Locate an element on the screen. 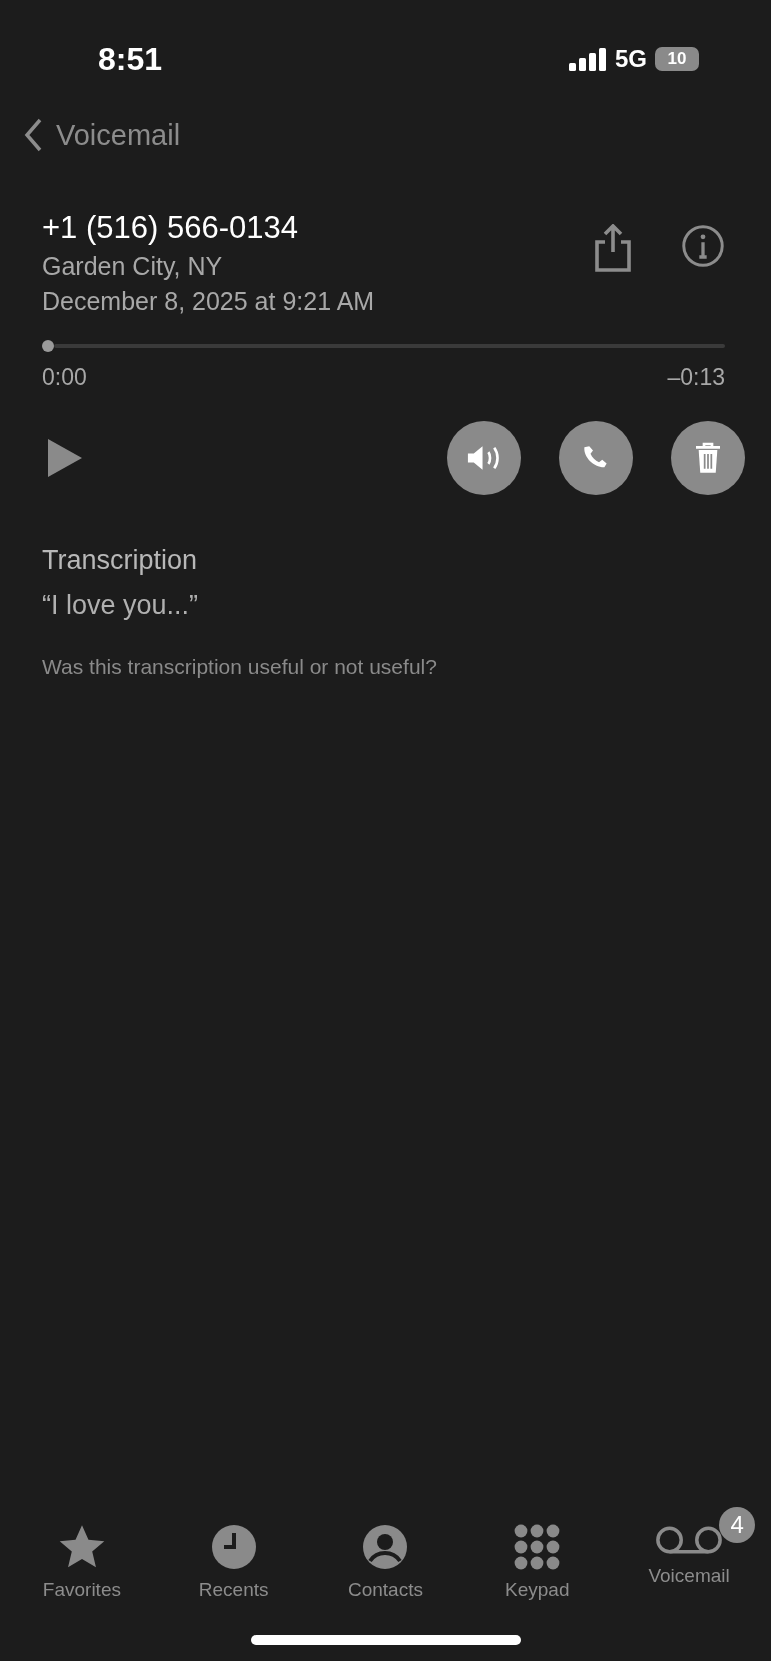 The height and width of the screenshot is (1661, 771). tab-bar-item: Recents is located at coordinates (233, 1554).